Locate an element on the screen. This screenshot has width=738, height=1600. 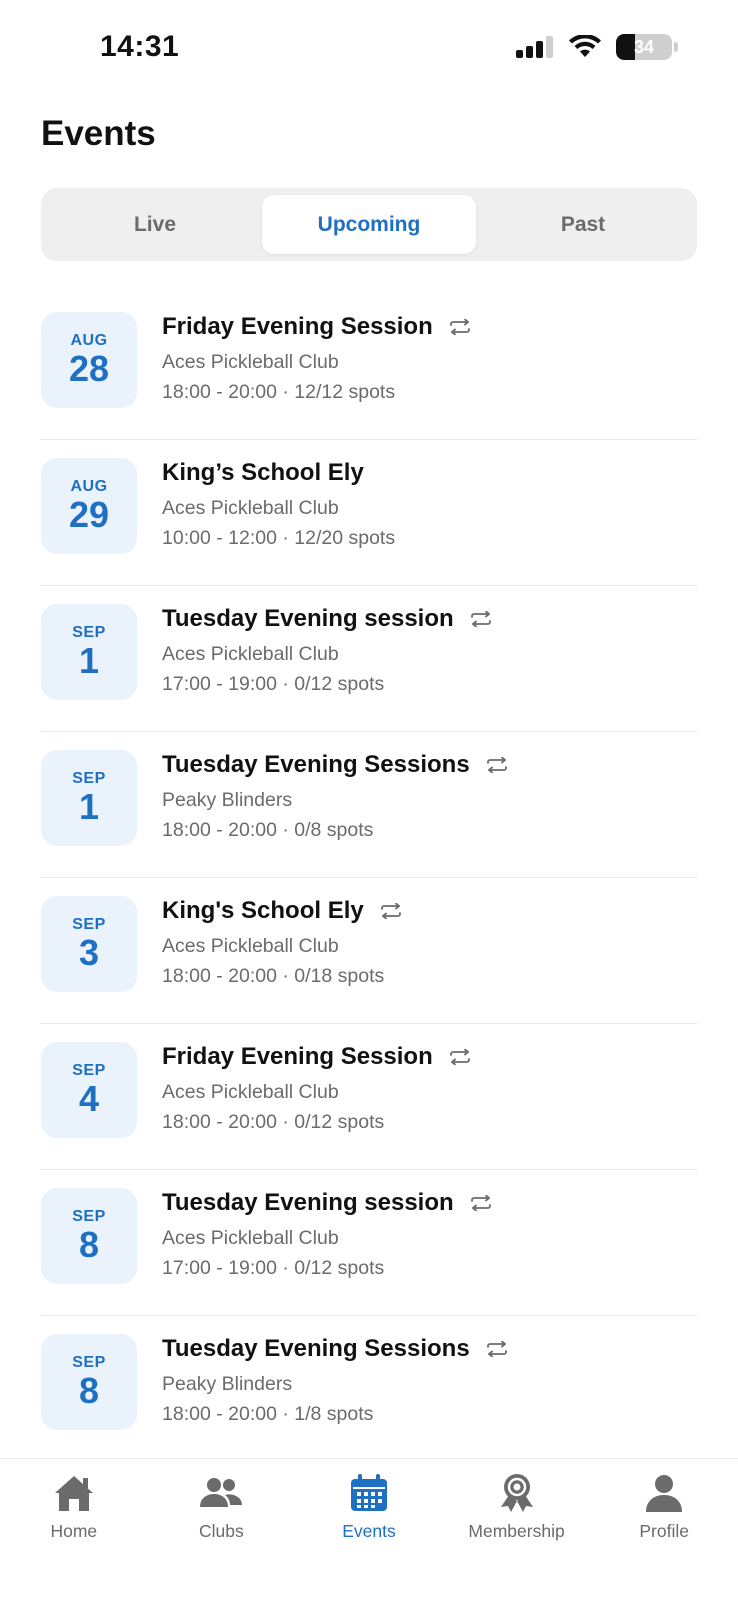
date-day: 4 is located at coordinates (89, 1098).